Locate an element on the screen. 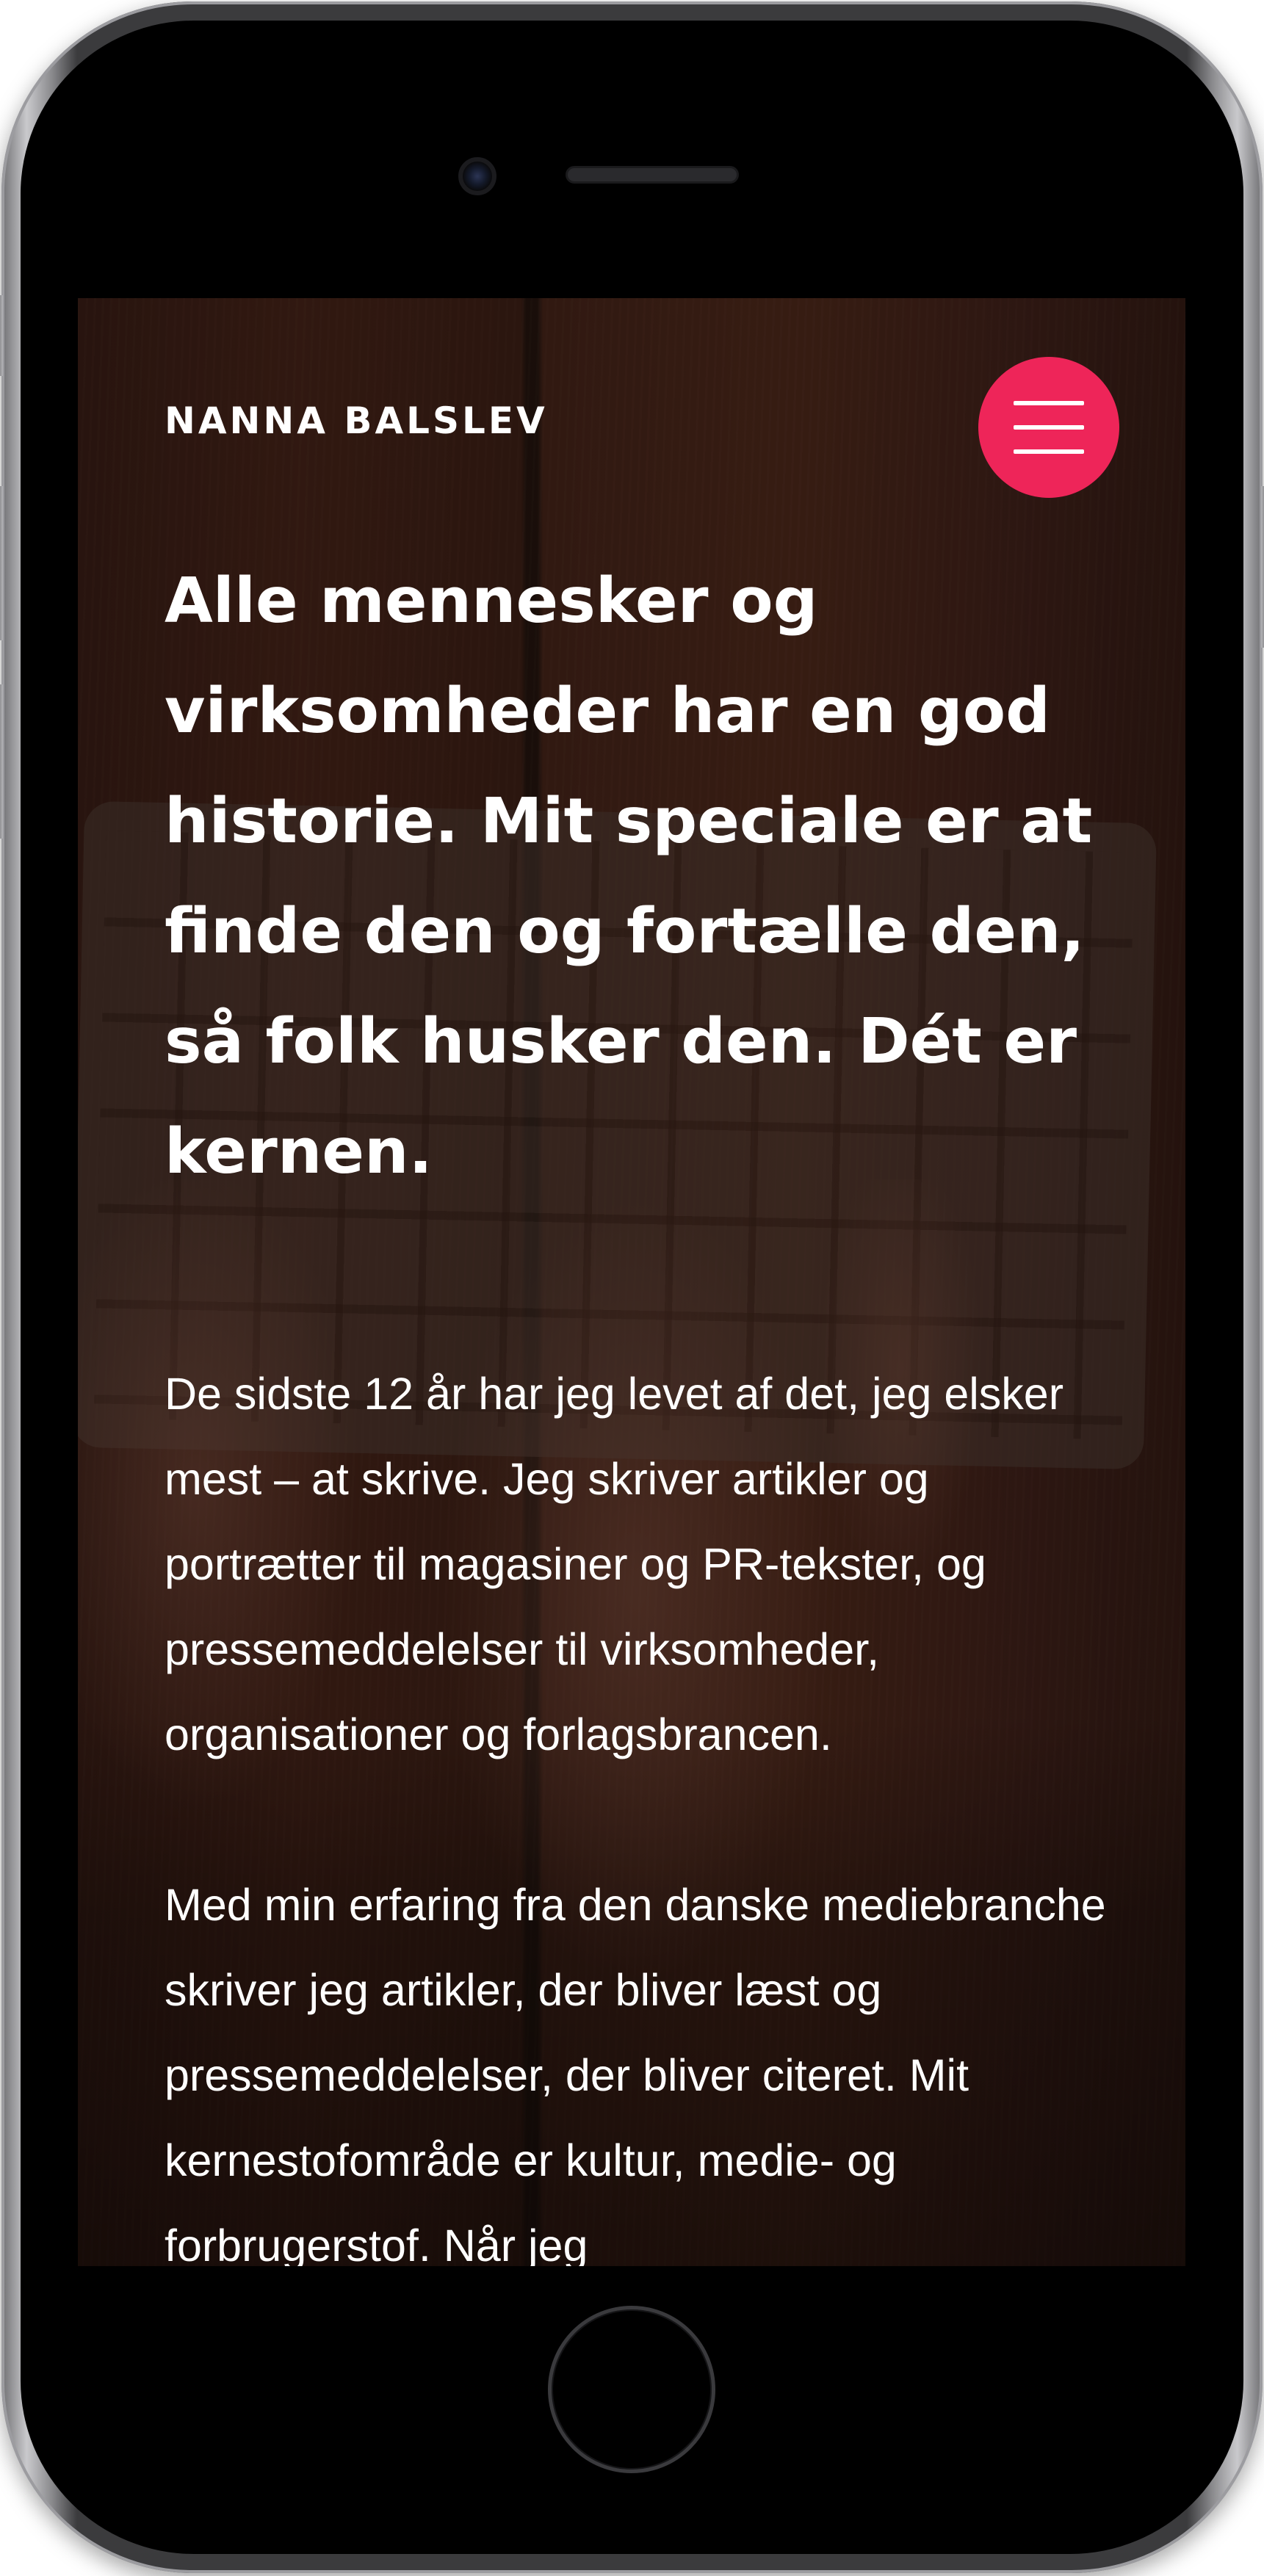 The image size is (1264, 2576). volume-down-button is located at coordinates (2, 761).